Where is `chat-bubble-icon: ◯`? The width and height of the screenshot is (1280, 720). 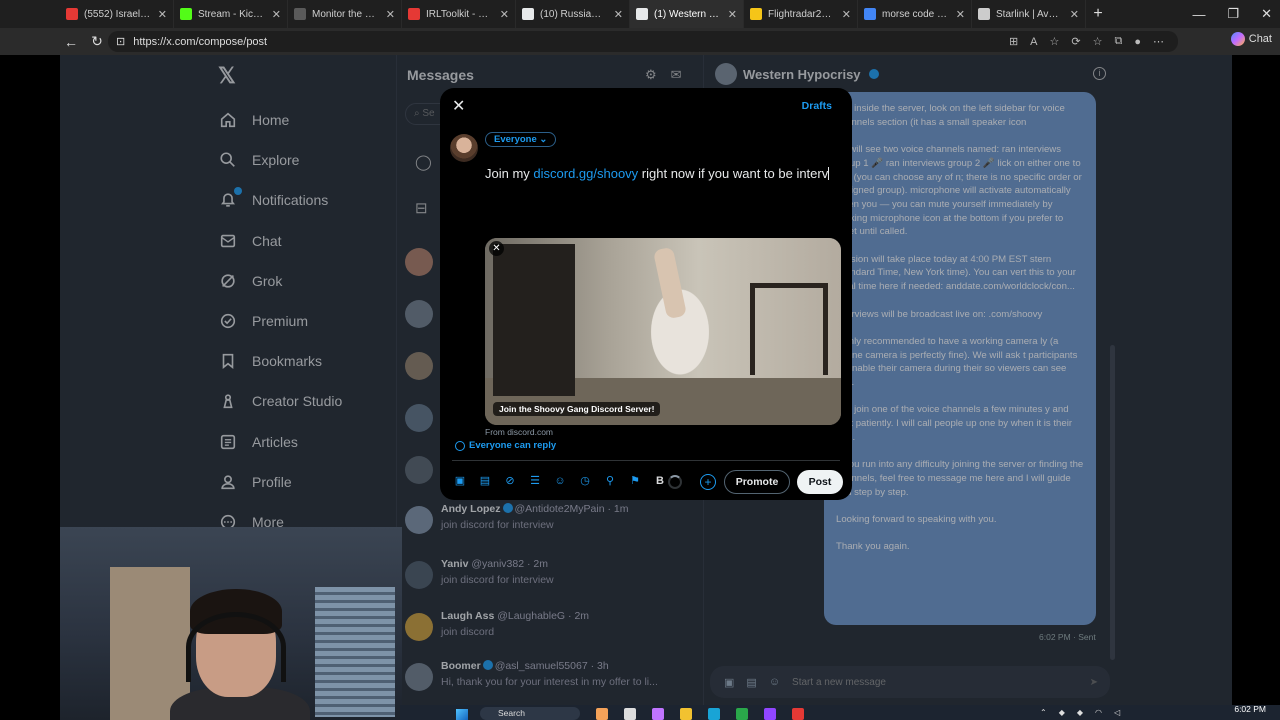 chat-bubble-icon: ◯ is located at coordinates (423, 162).